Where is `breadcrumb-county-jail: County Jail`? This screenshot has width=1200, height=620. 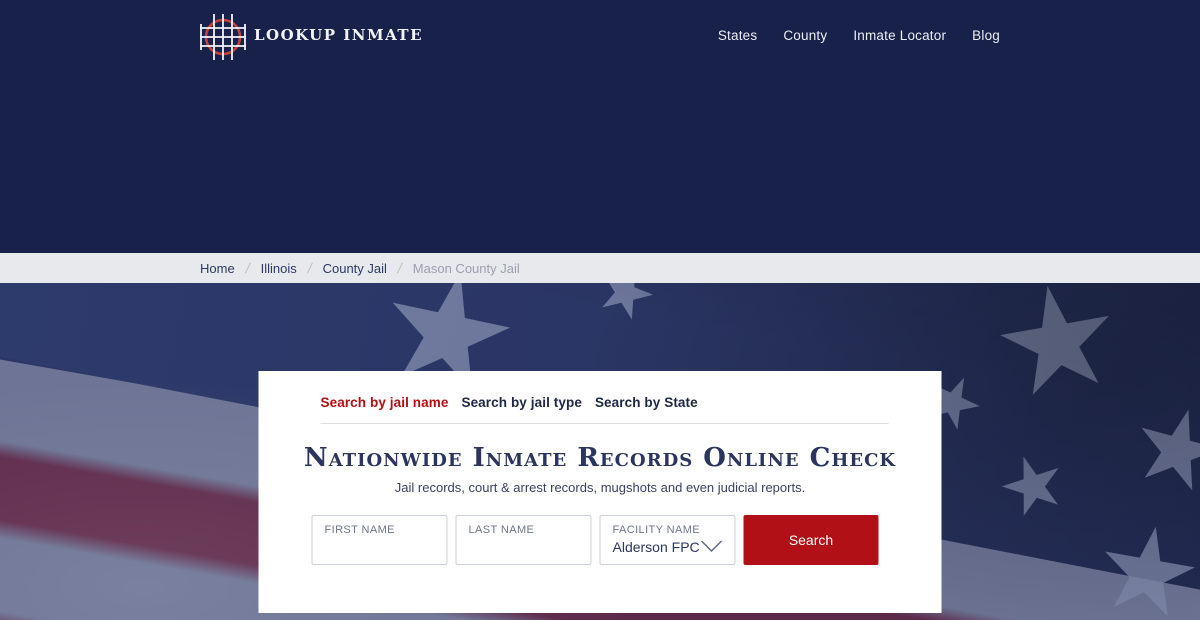
breadcrumb-county-jail: County Jail is located at coordinates (355, 268).